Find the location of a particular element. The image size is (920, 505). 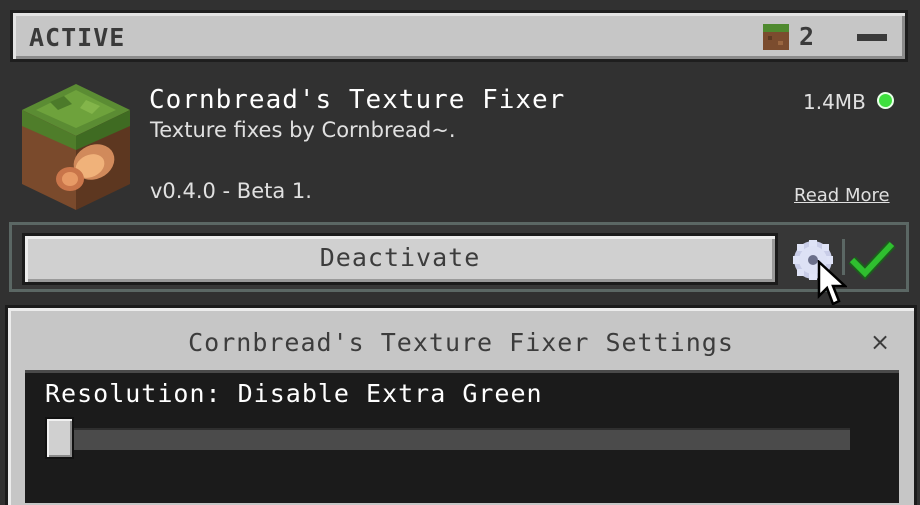

active-section-header: ACTIVE 2 is located at coordinates (459, 36).